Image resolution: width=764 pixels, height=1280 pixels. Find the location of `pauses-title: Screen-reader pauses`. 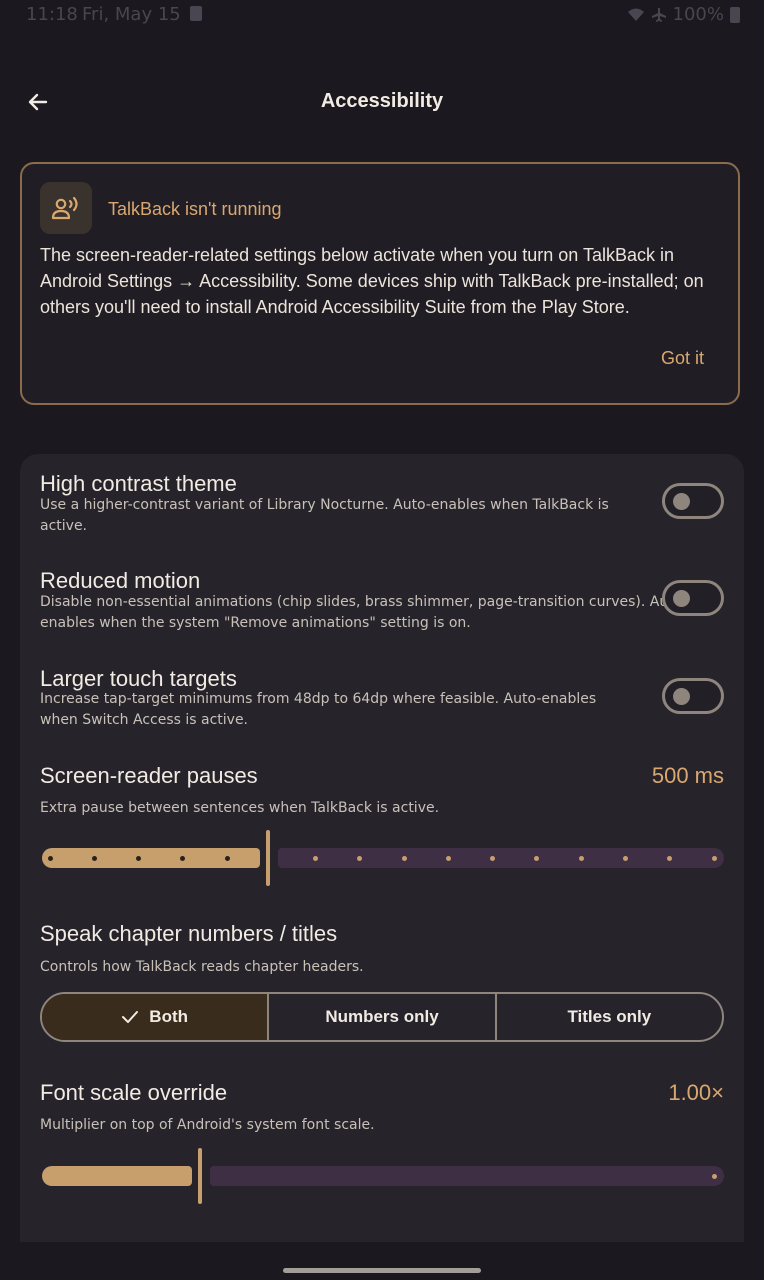

pauses-title: Screen-reader pauses is located at coordinates (149, 775).